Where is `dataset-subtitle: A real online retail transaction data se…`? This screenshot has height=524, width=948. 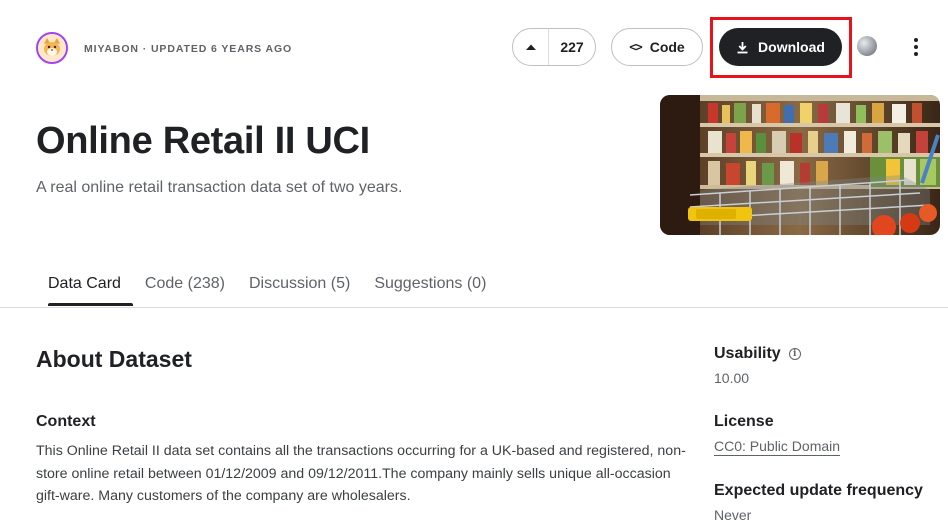 dataset-subtitle: A real online retail transaction data se… is located at coordinates (219, 187).